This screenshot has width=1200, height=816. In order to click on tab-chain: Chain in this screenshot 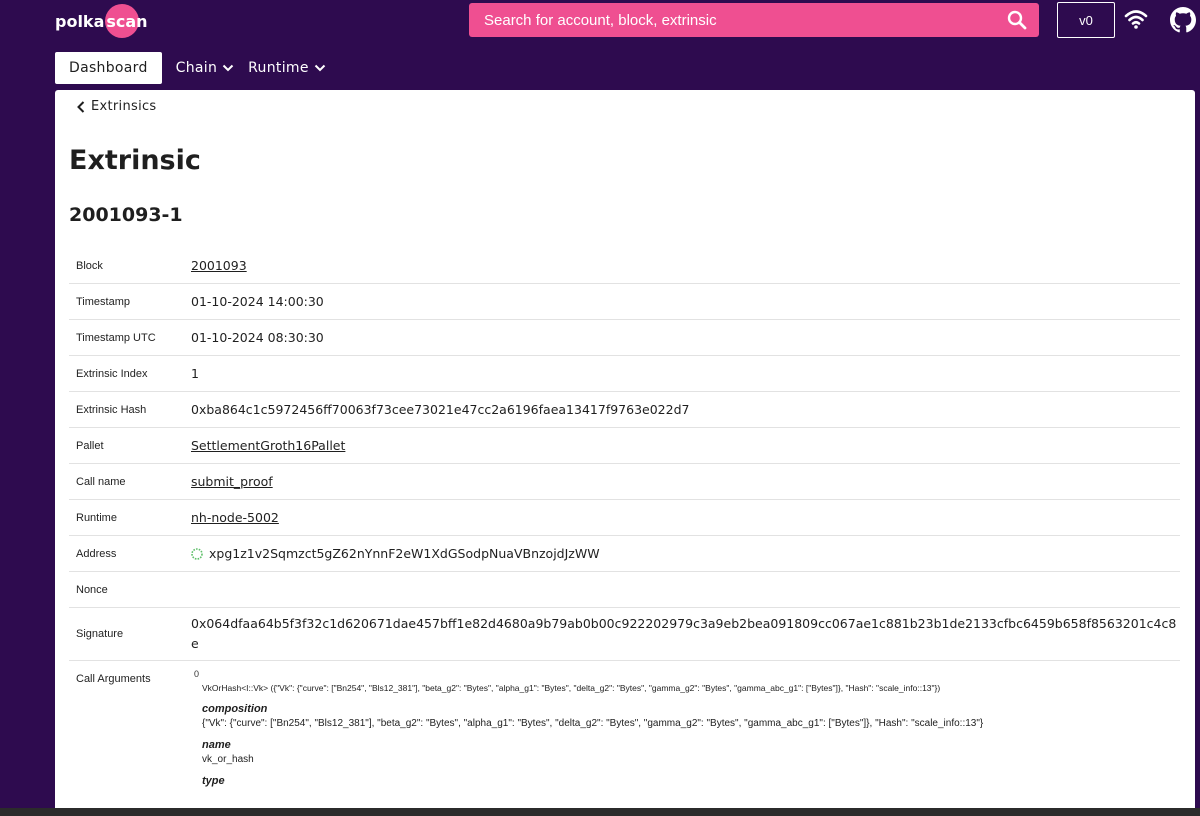, I will do `click(201, 68)`.